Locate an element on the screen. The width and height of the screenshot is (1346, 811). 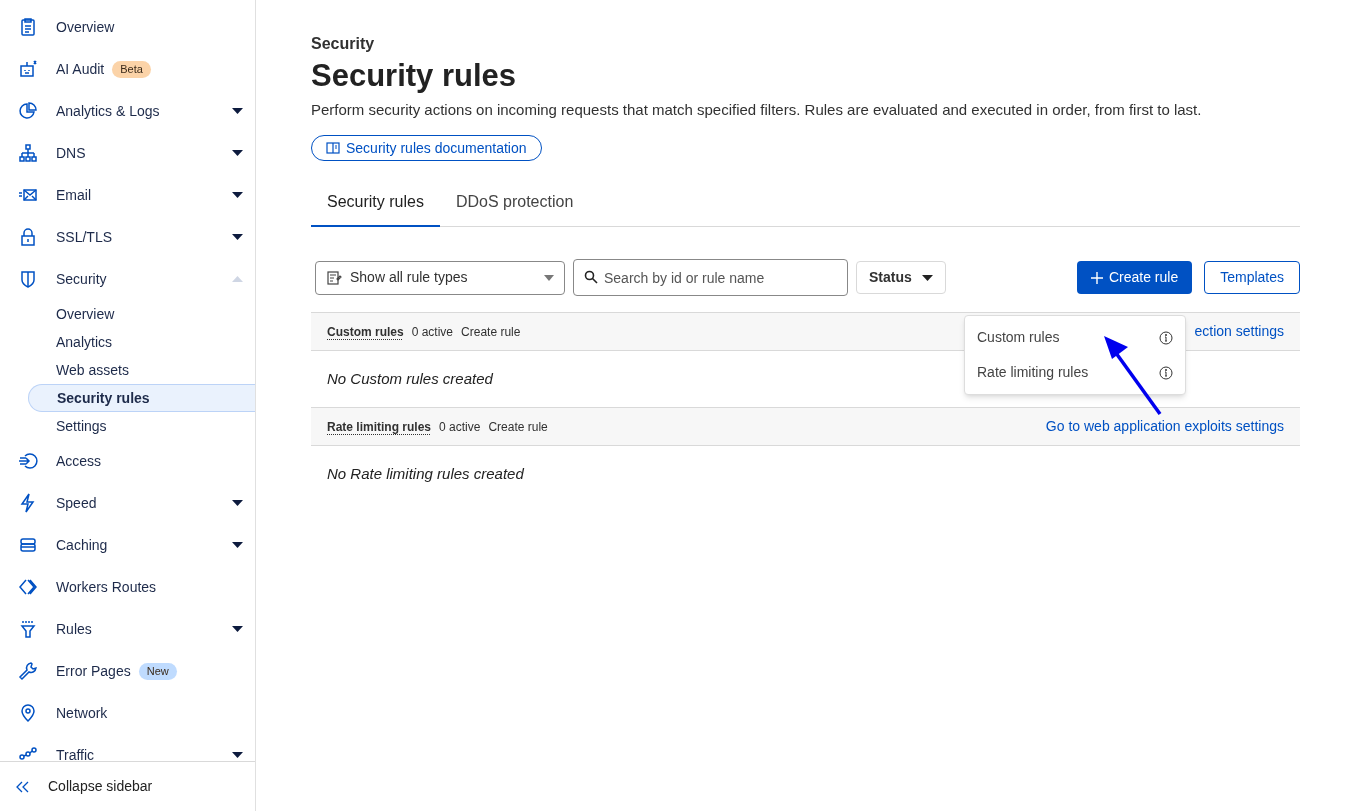
create-rule-button: Create rule is located at coordinates (1134, 277).